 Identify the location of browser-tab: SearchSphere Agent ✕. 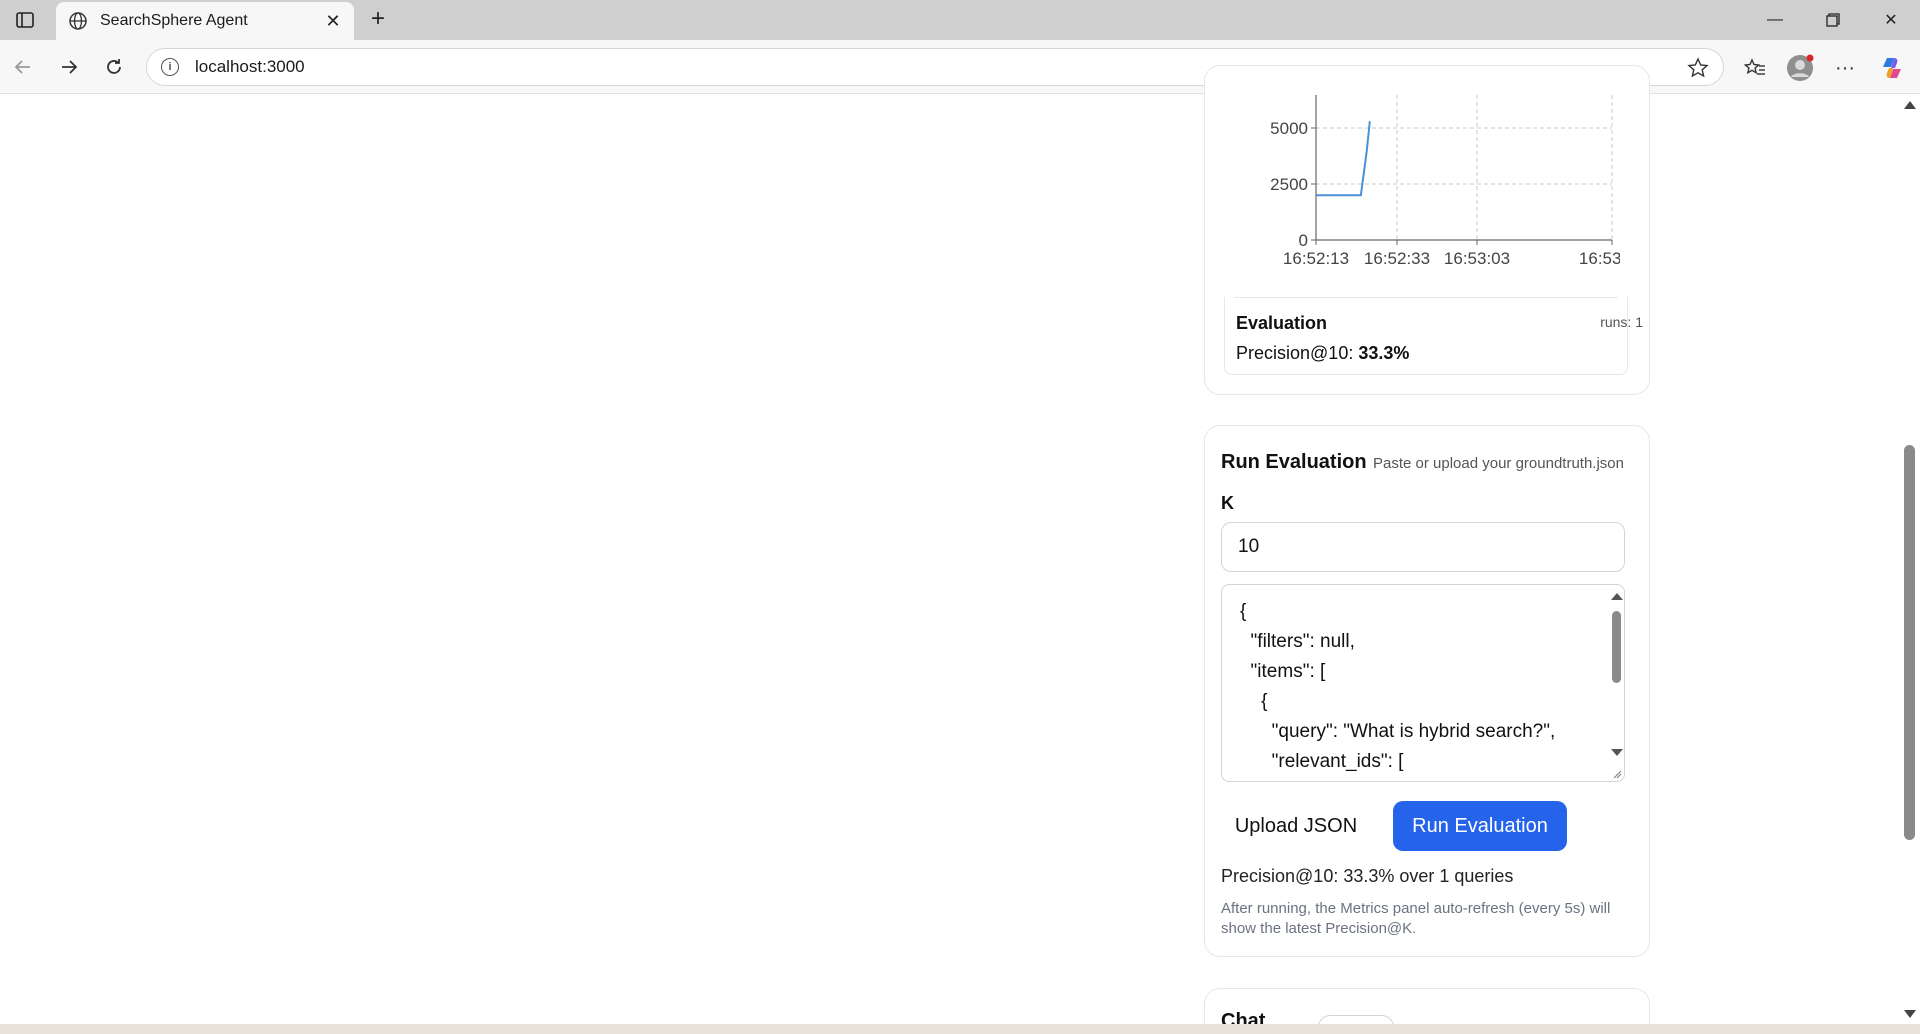
(205, 21).